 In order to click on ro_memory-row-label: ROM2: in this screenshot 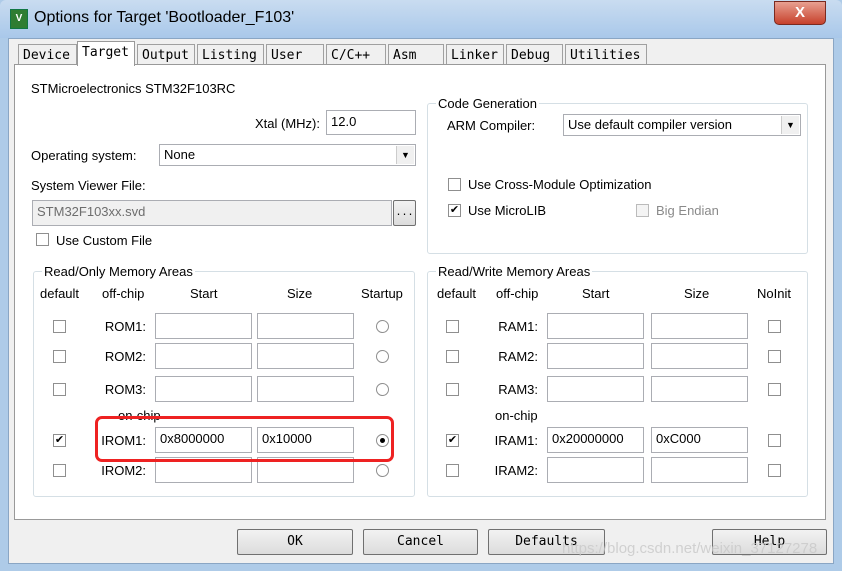, I will do `click(125, 356)`.